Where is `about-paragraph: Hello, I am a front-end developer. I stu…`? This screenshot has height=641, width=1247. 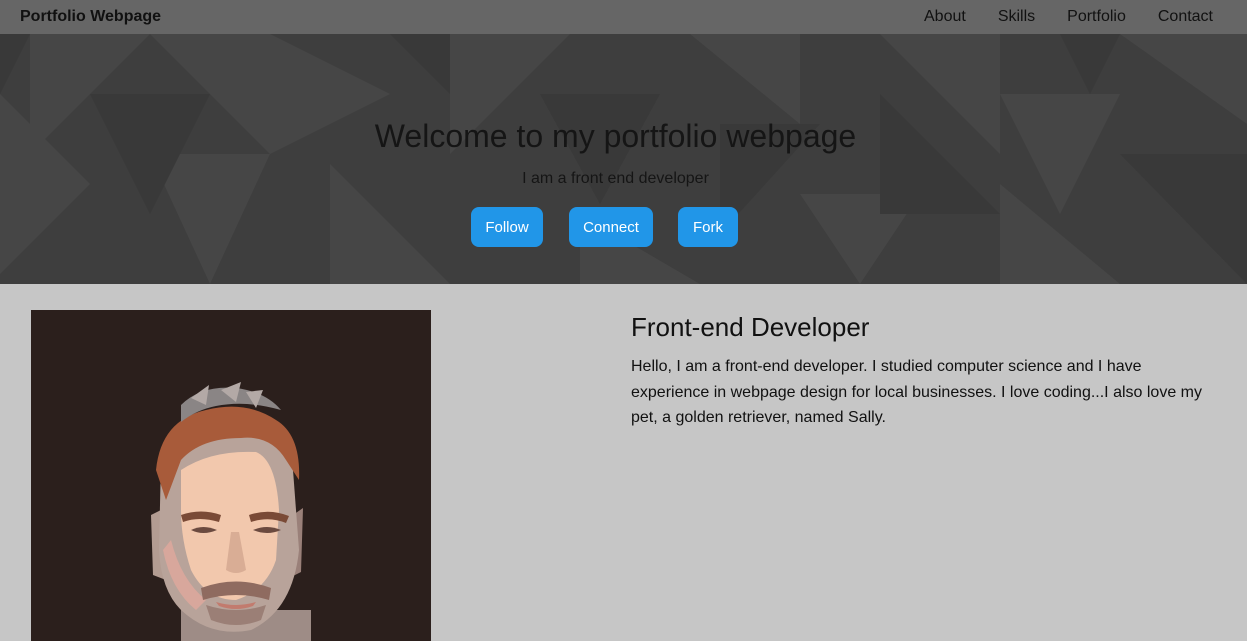
about-paragraph: Hello, I am a front-end developer. I stu… is located at coordinates (916, 392).